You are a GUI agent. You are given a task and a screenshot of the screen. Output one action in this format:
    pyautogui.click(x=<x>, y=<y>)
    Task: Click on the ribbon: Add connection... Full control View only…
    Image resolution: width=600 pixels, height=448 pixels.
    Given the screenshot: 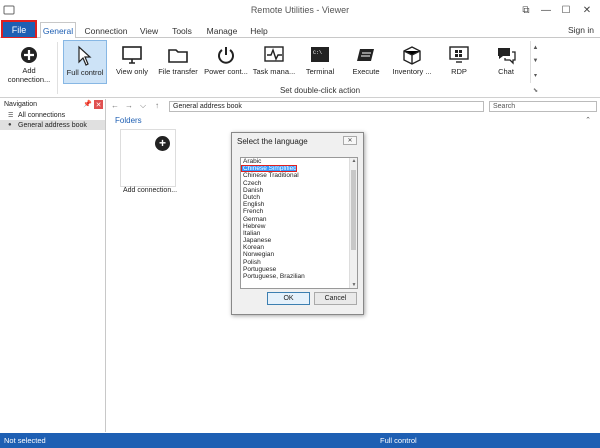 What is the action you would take?
    pyautogui.click(x=300, y=68)
    